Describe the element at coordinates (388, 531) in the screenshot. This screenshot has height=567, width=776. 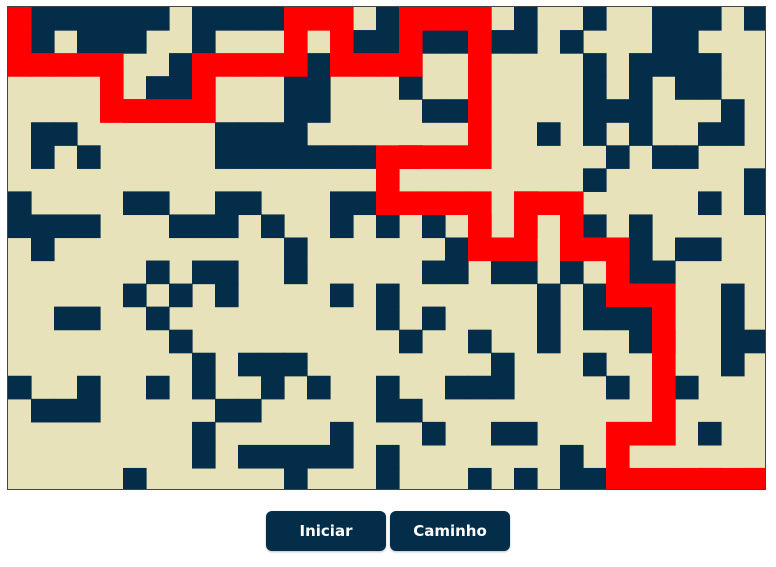
I see `button-bar: Iniciar Caminho` at that location.